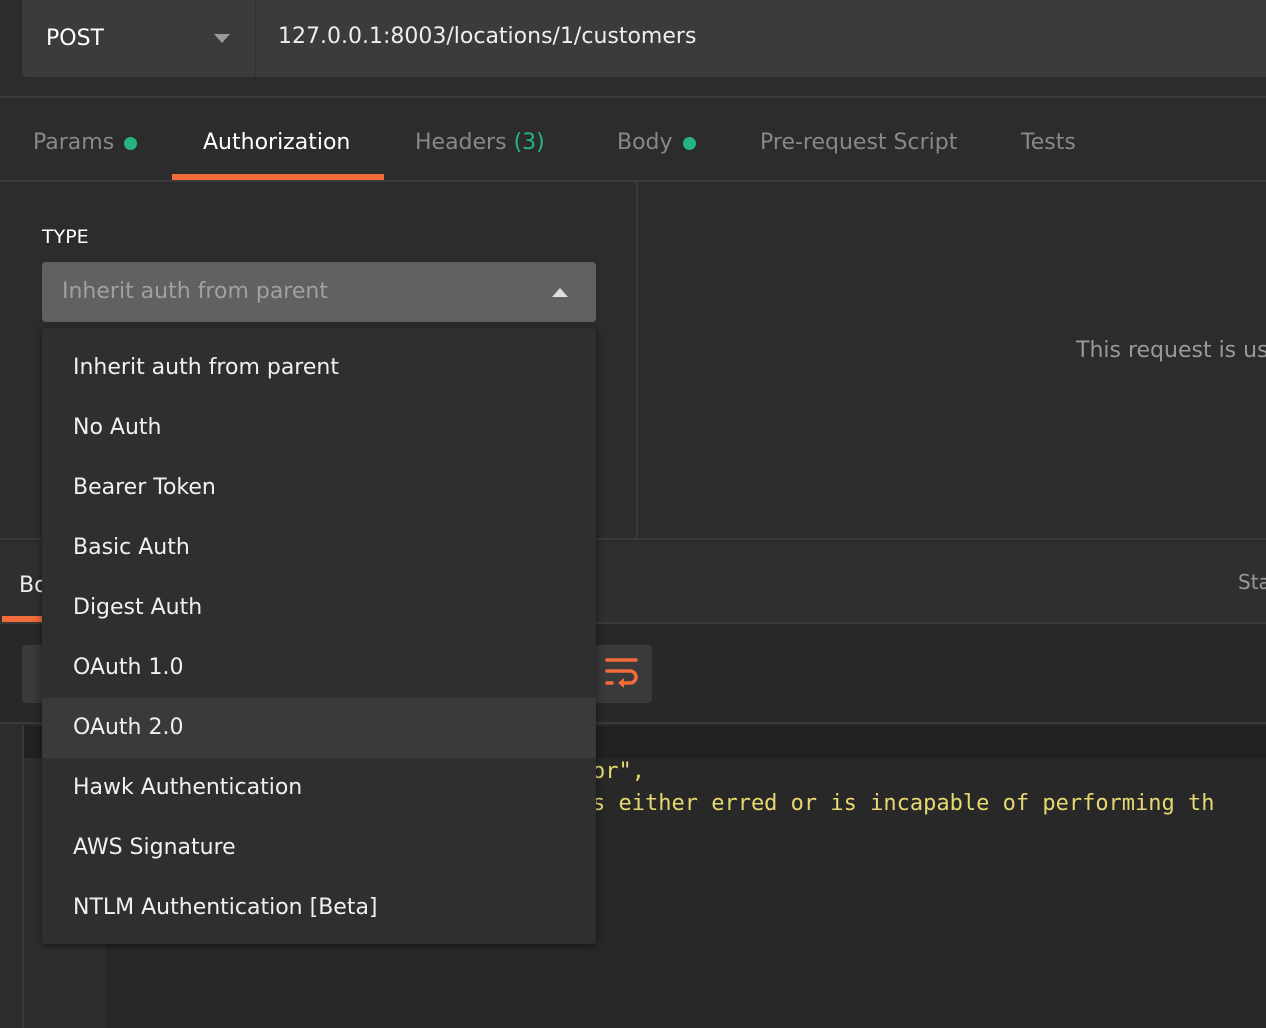  I want to click on chevron-down-icon, so click(222, 38).